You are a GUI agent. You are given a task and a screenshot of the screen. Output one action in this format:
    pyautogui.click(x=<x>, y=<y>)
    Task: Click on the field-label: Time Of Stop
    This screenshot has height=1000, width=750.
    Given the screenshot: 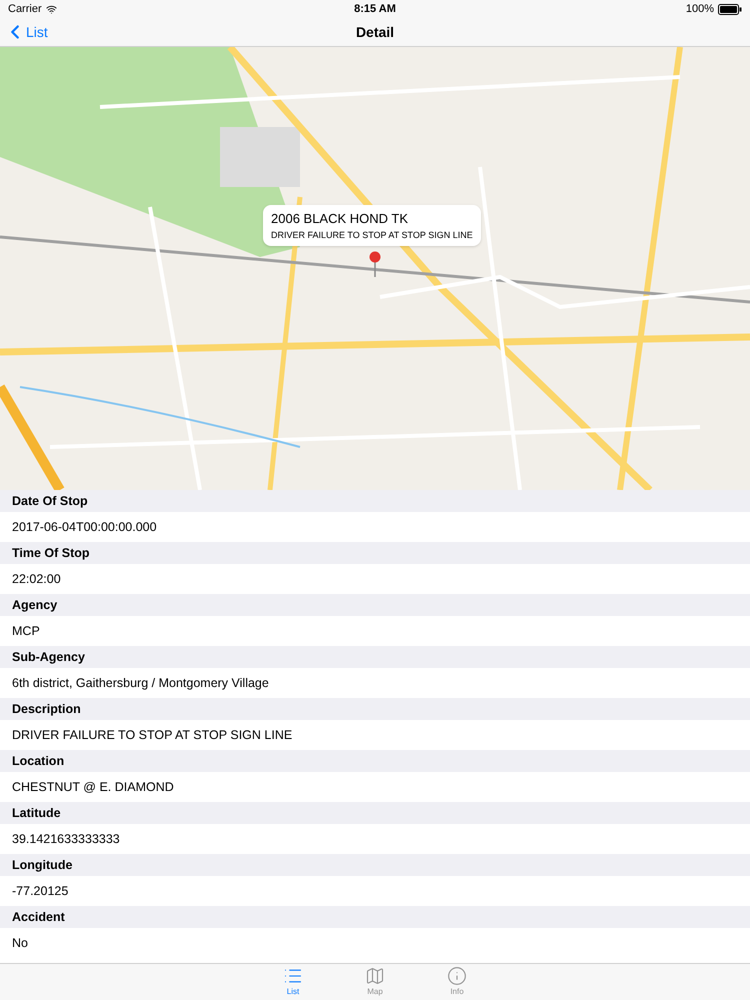 What is the action you would take?
    pyautogui.click(x=51, y=553)
    